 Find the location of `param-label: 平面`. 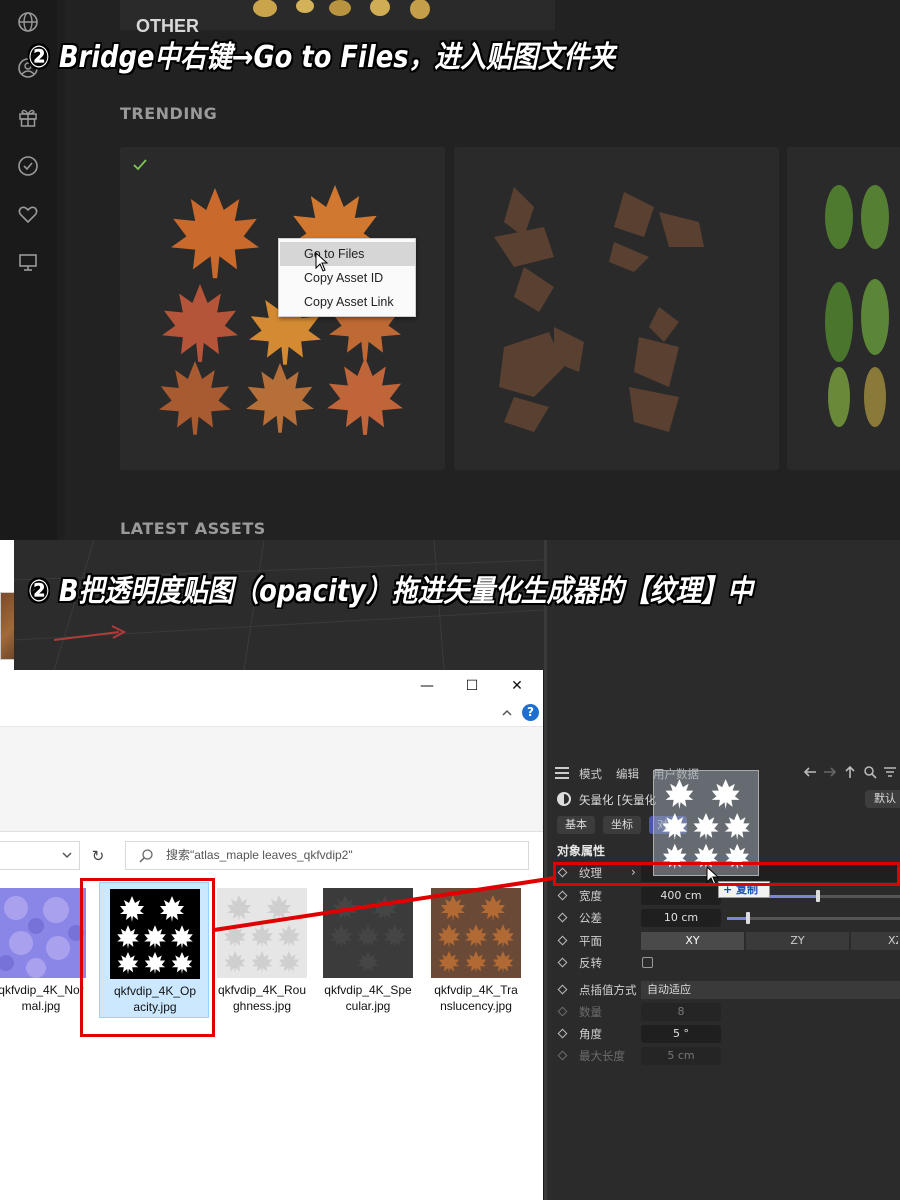

param-label: 平面 is located at coordinates (590, 941).